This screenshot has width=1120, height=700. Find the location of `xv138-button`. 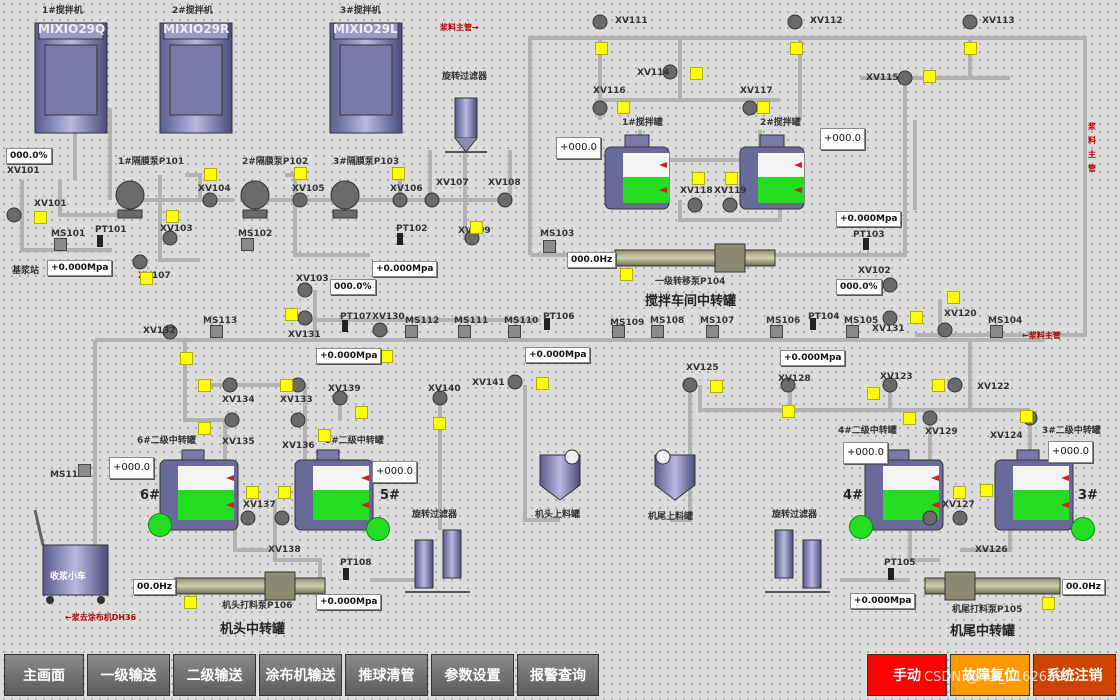

xv138-button is located at coordinates (284, 492).